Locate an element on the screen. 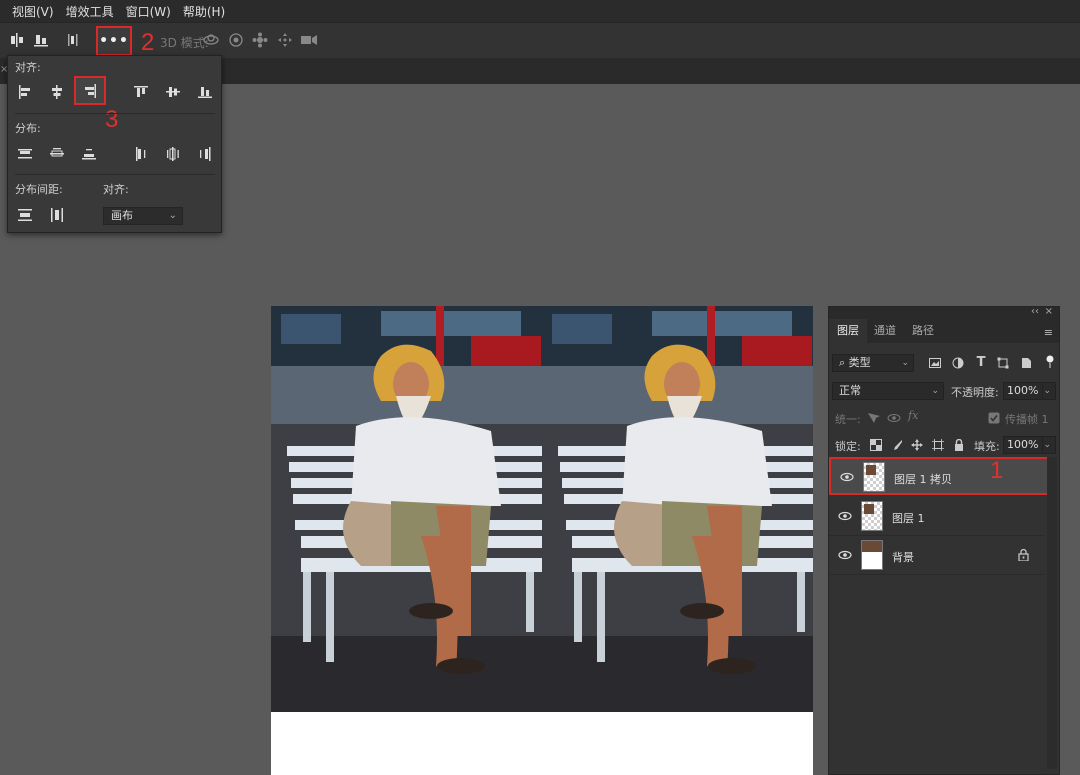 The image size is (1080, 775). distribute-horizontal-spacing-icon is located at coordinates (57, 215).